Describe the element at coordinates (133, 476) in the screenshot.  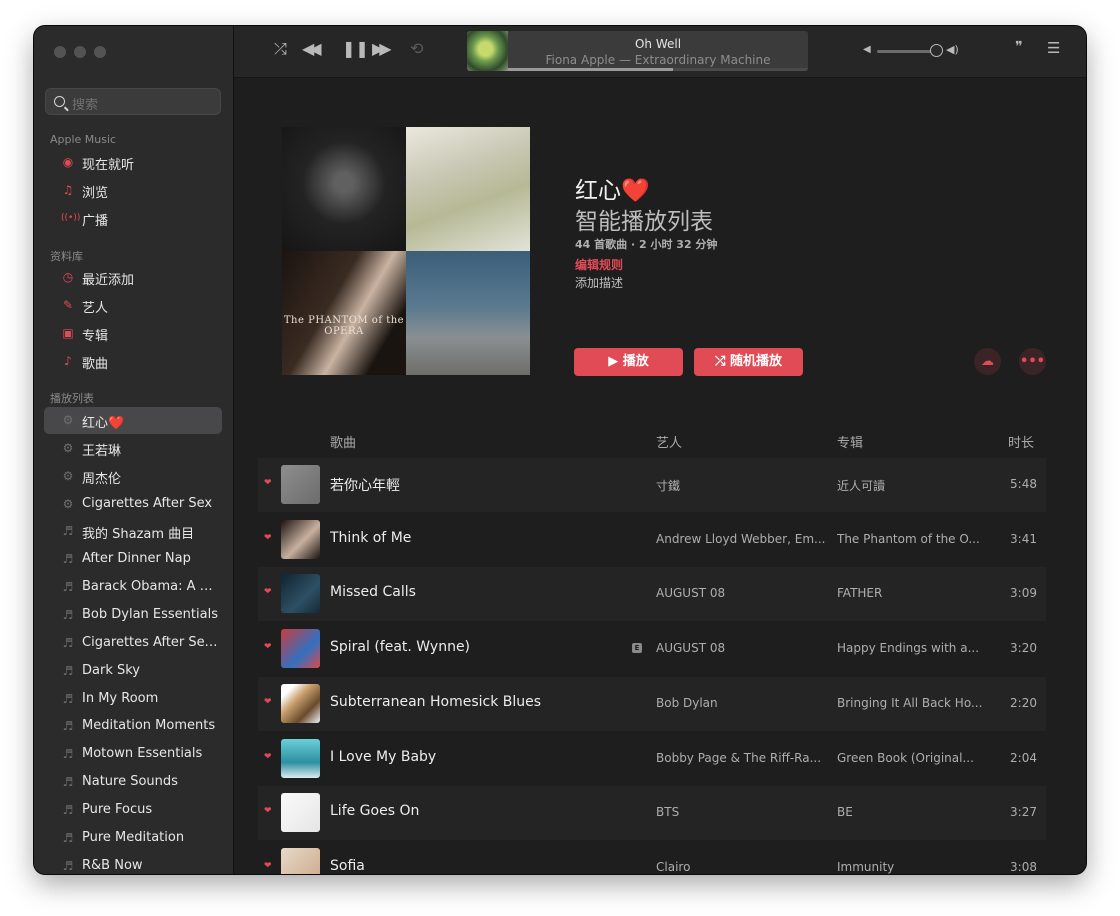
I see `sidebar-playlist-item: ⚙ 周杰伦` at that location.